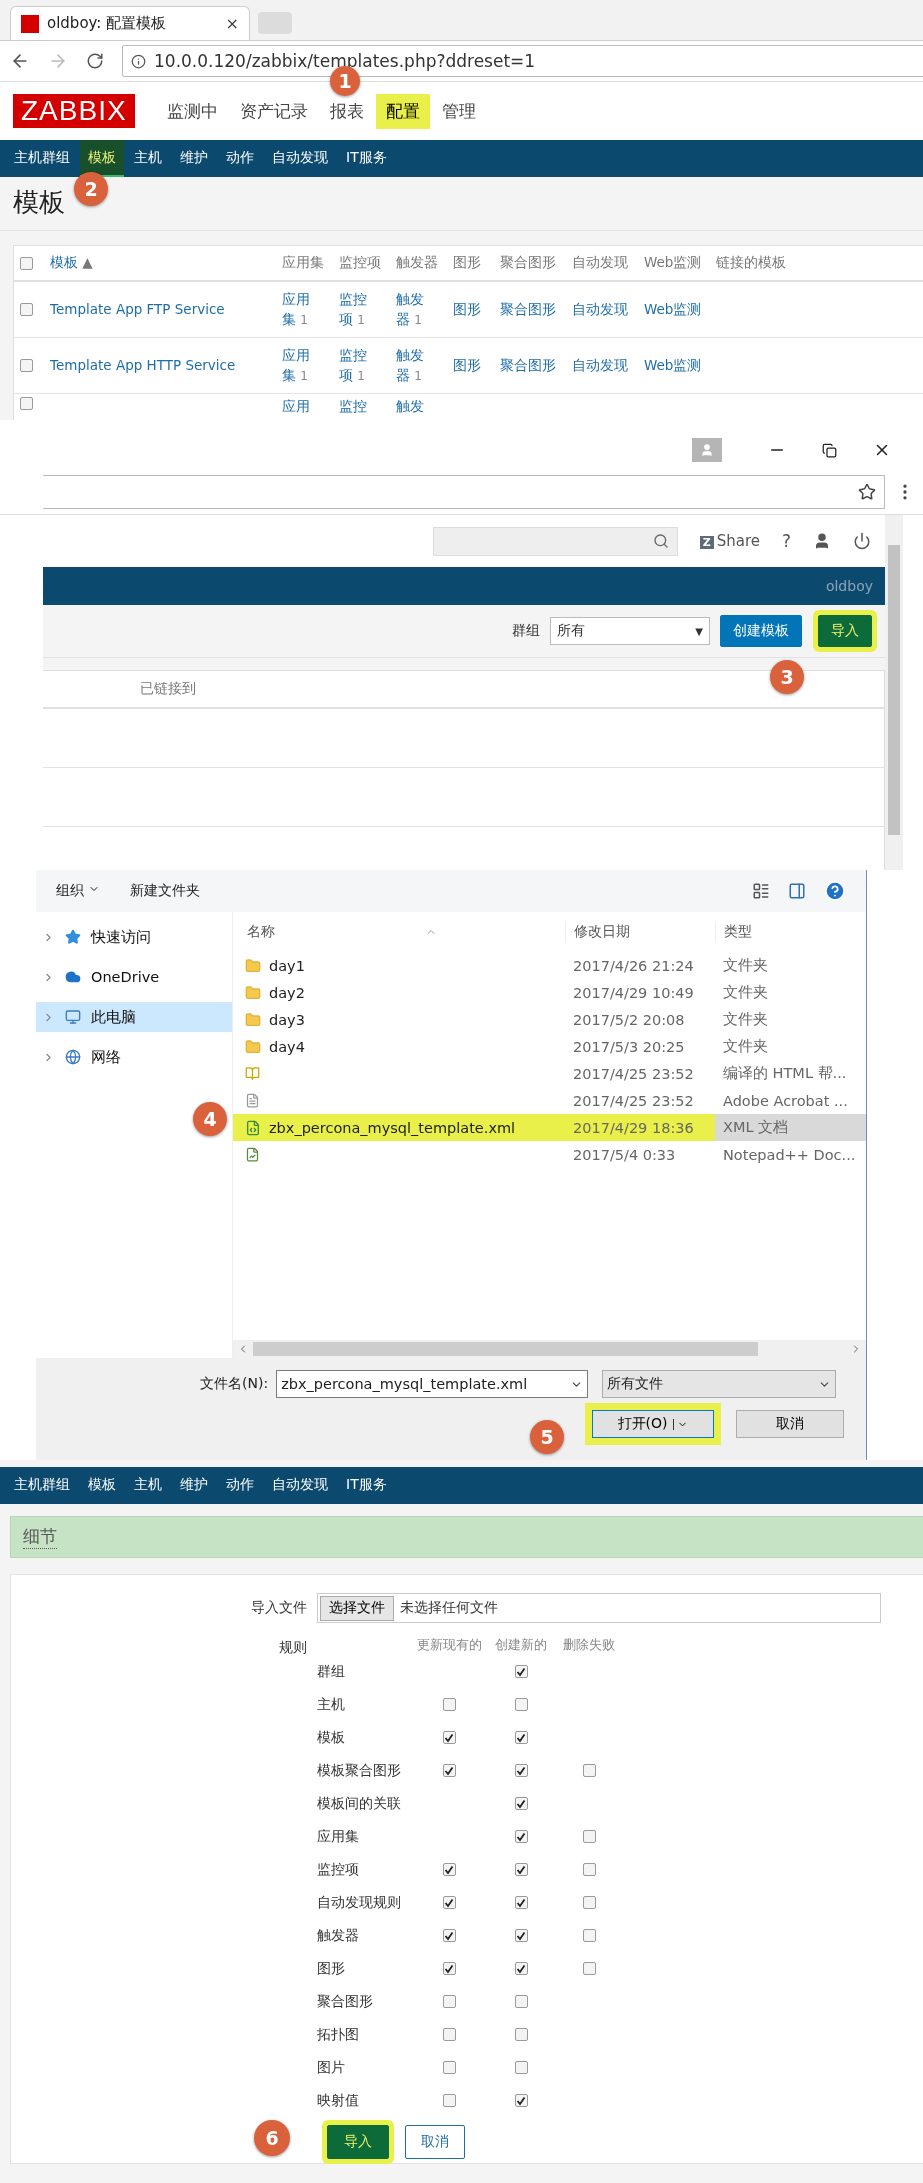  Describe the element at coordinates (458, 111) in the screenshot. I see `menu-item: 管理` at that location.